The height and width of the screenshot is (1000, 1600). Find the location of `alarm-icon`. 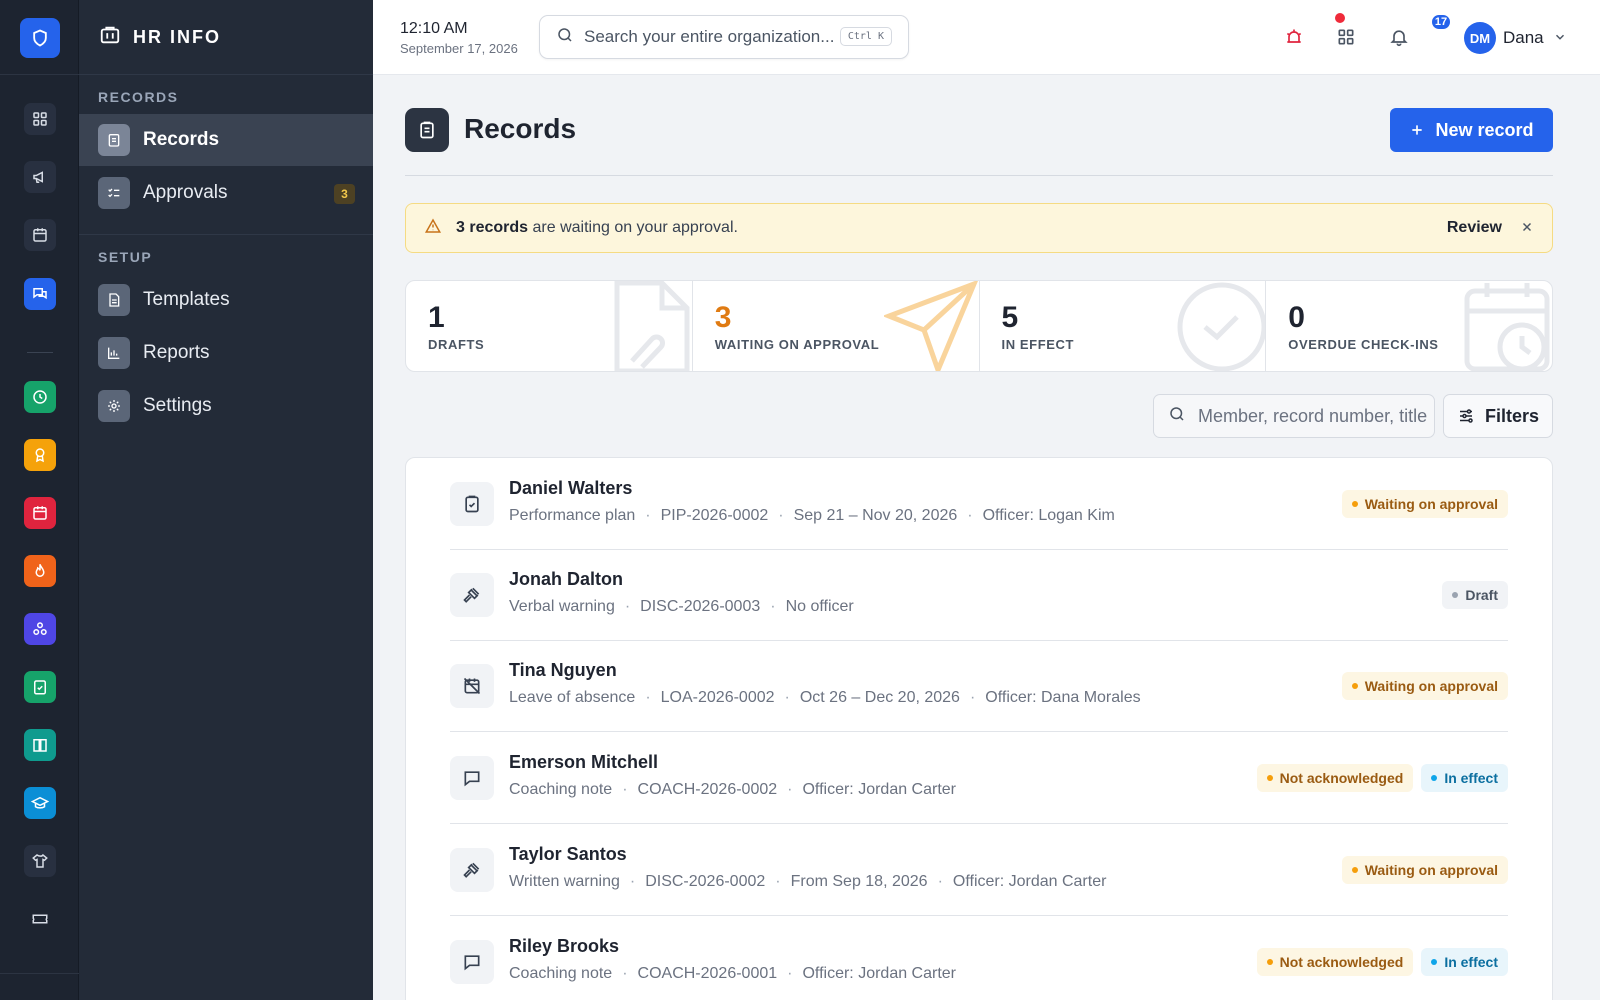

alarm-icon is located at coordinates (1294, 37).